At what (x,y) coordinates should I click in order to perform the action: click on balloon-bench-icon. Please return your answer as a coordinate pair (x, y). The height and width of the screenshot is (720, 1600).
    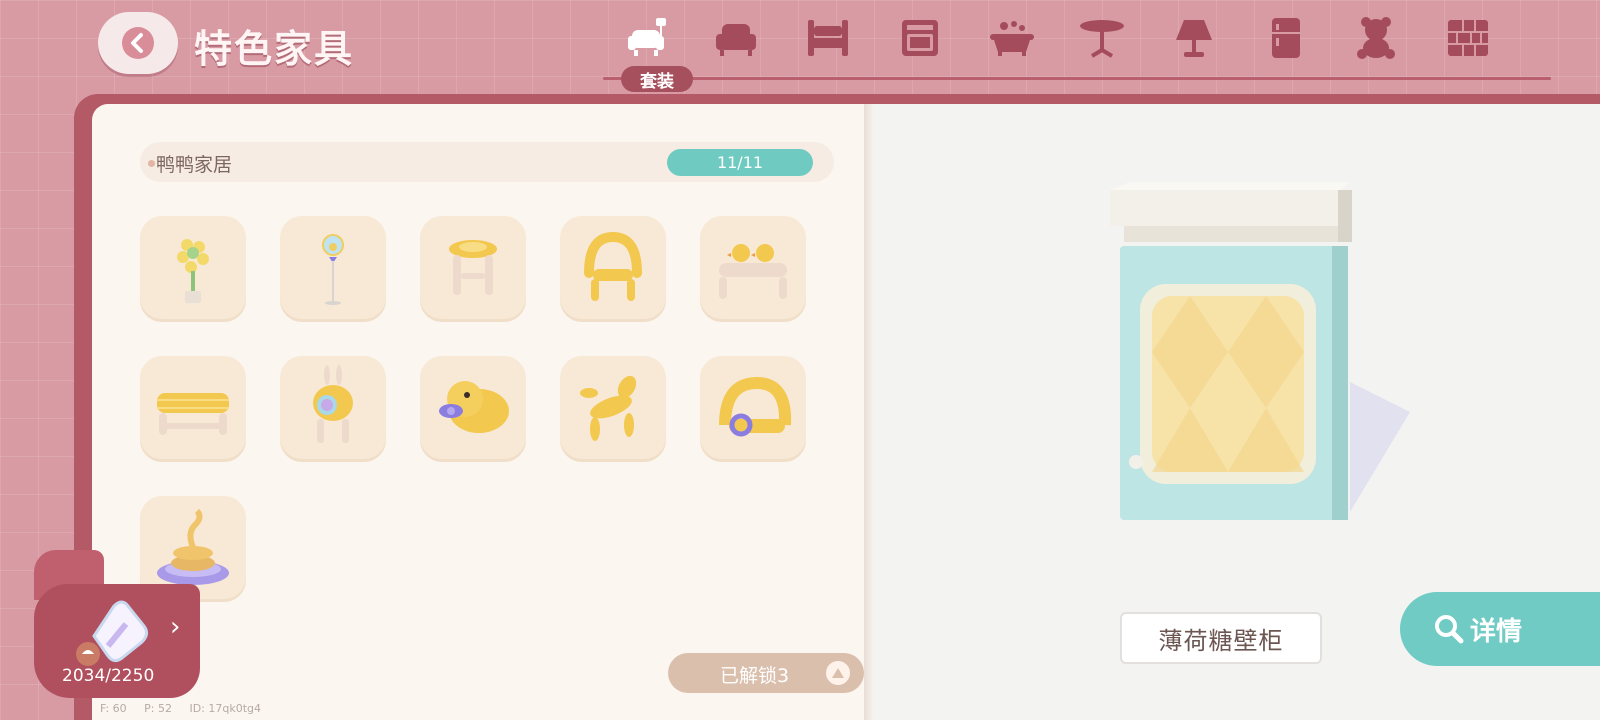
    Looking at the image, I should click on (193, 414).